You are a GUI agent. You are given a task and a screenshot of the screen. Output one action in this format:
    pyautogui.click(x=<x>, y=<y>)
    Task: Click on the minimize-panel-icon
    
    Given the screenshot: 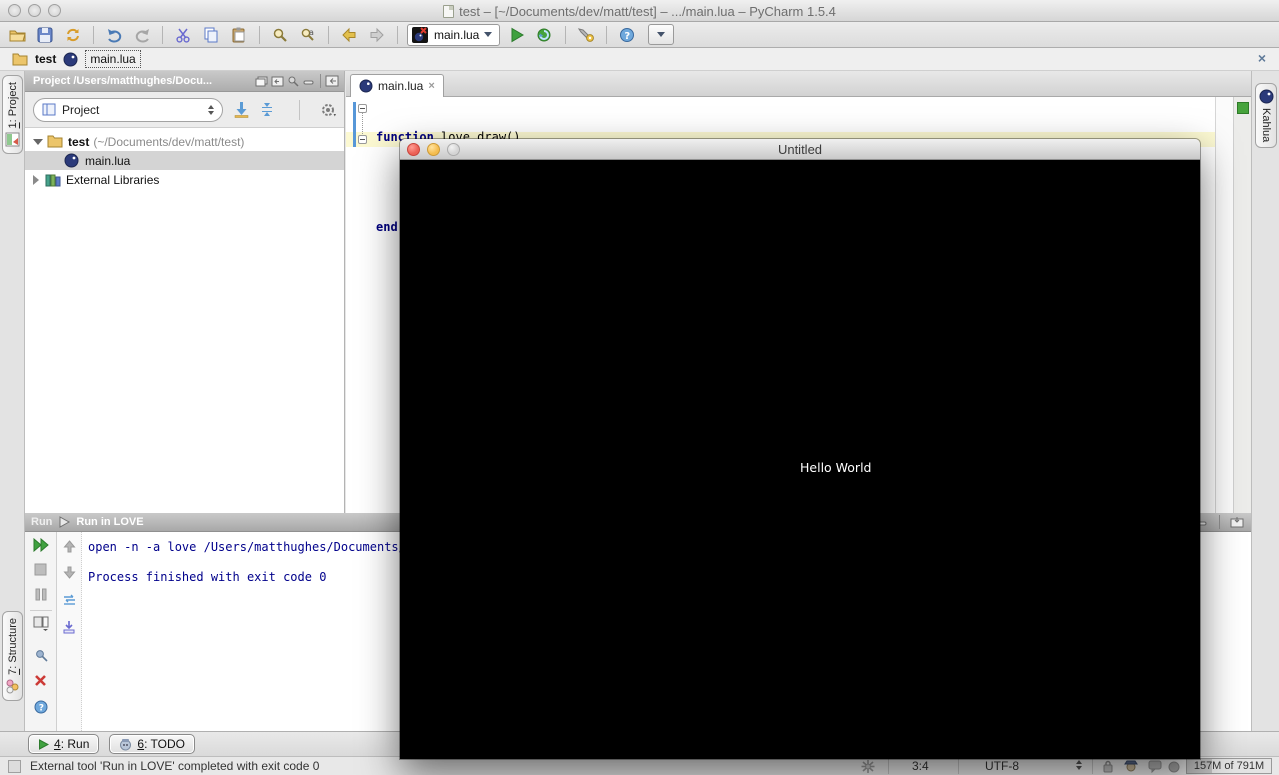 What is the action you would take?
    pyautogui.click(x=309, y=81)
    